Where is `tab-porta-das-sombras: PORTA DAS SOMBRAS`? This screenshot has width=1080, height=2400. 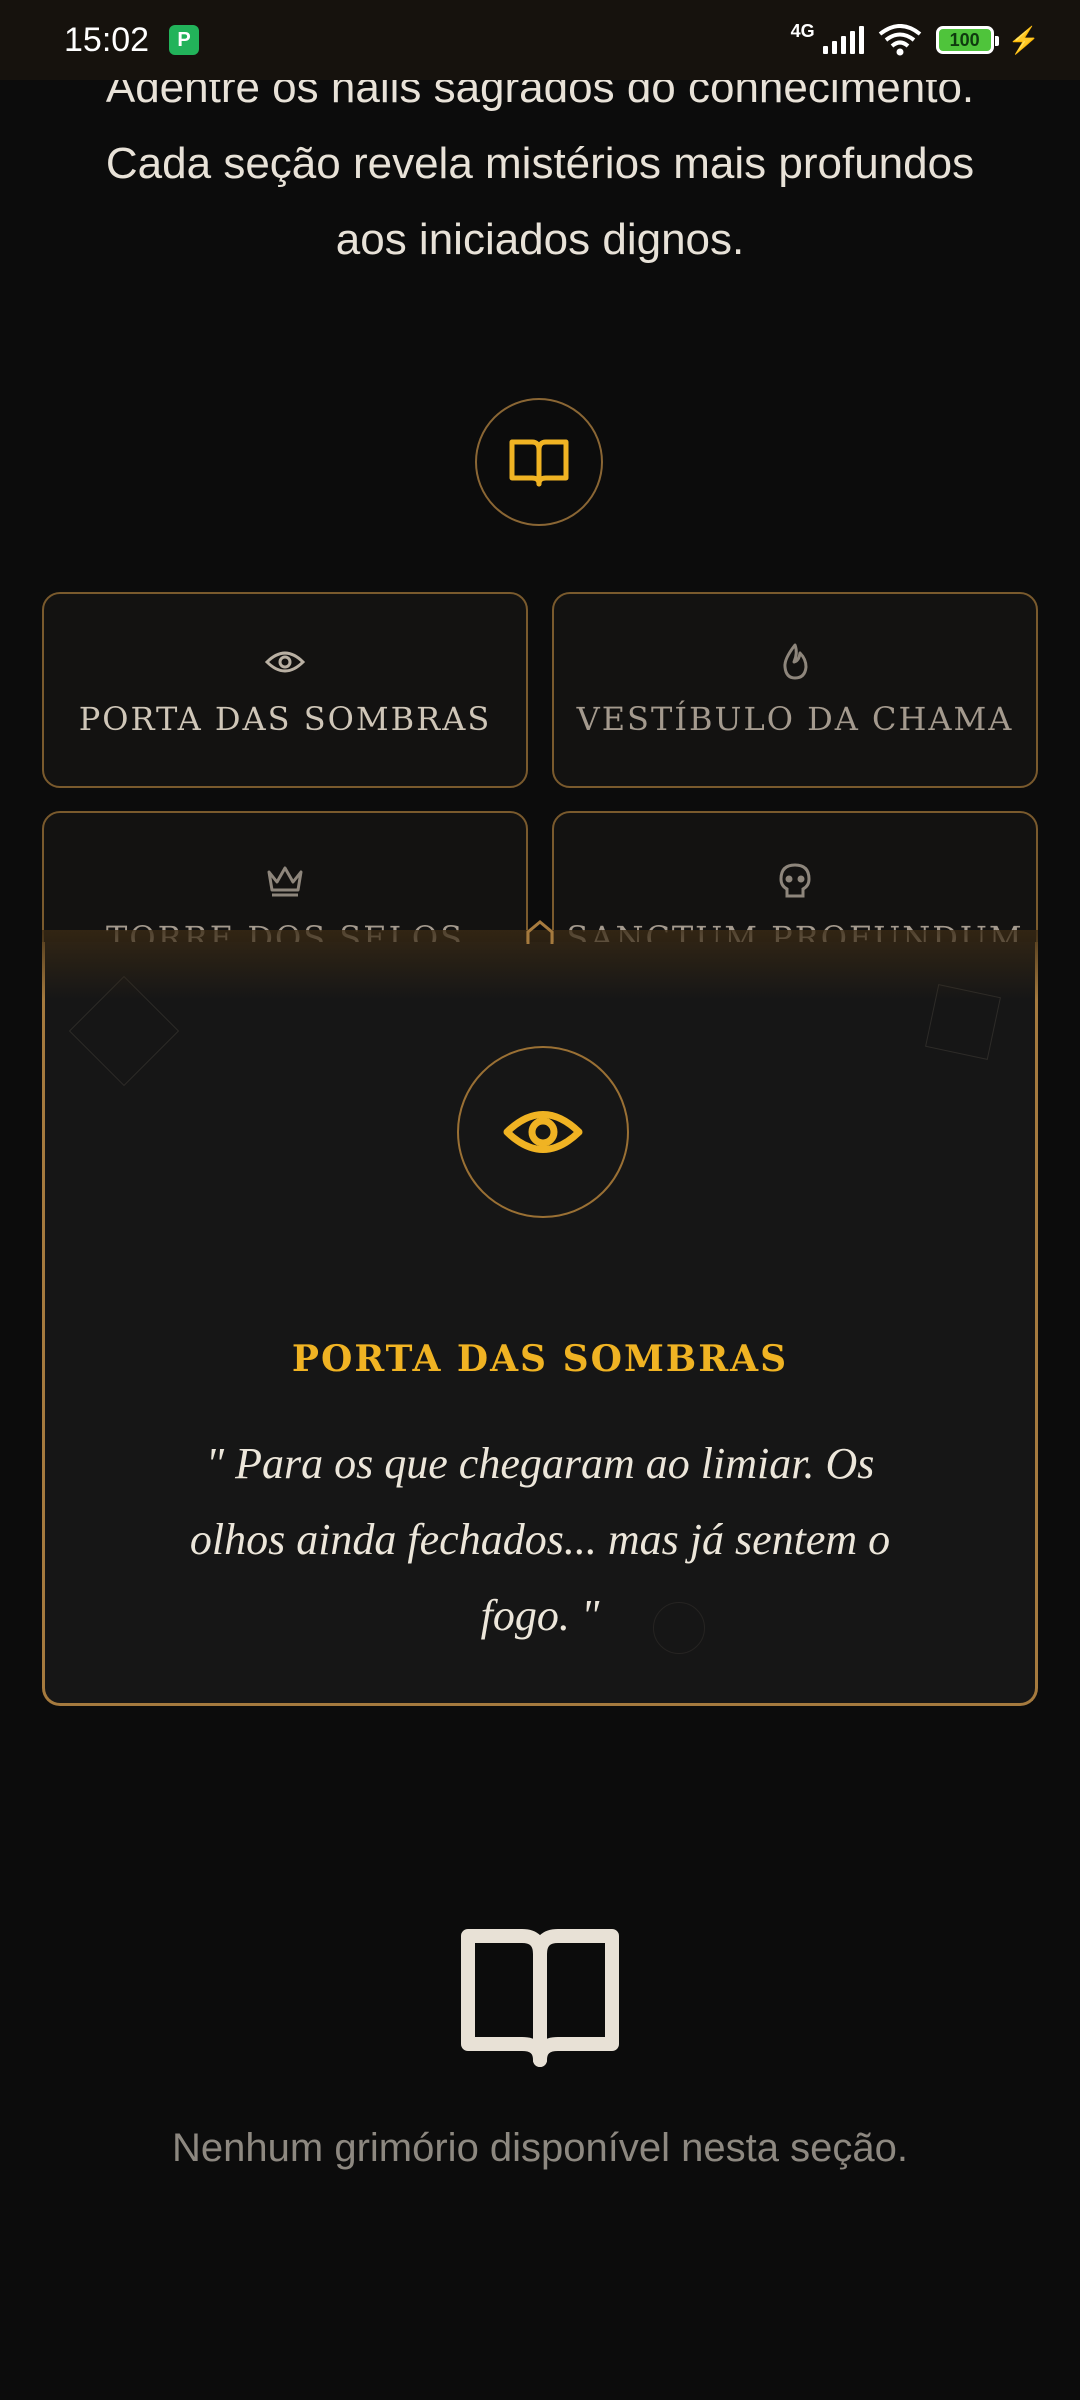 tab-porta-das-sombras: PORTA DAS SOMBRAS is located at coordinates (285, 690).